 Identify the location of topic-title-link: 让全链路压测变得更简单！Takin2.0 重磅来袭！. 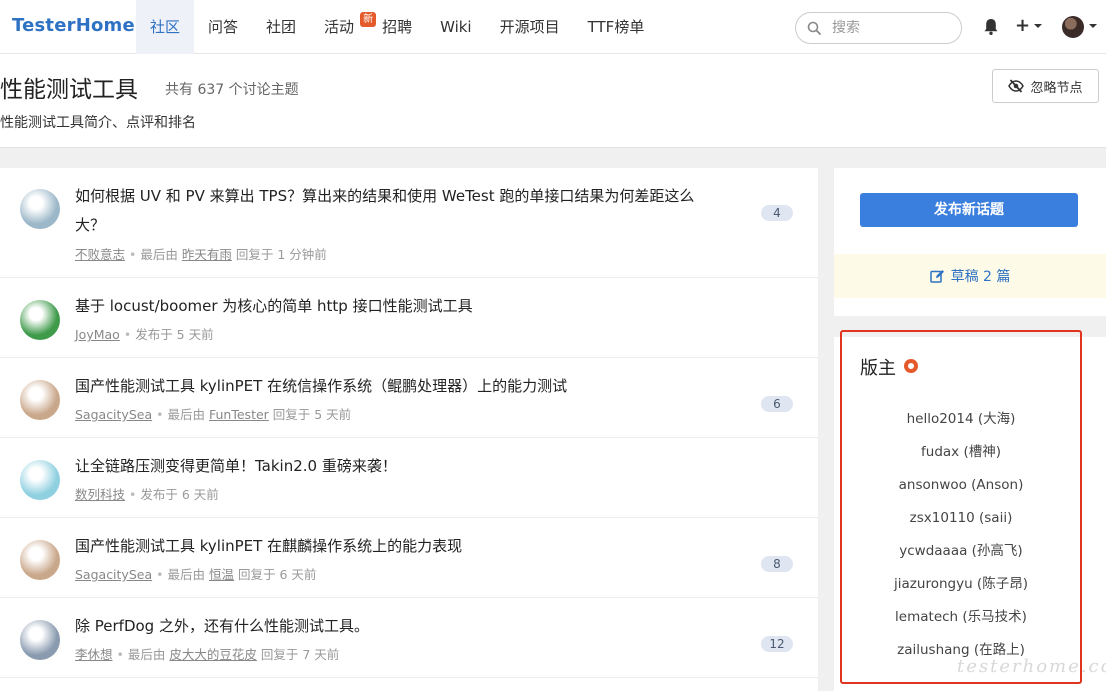
(395, 466).